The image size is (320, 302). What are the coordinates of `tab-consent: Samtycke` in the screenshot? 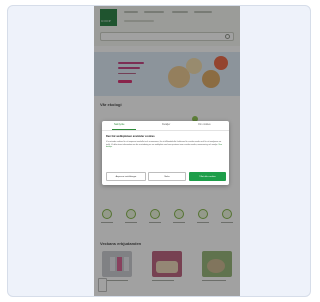 It's located at (119, 124).